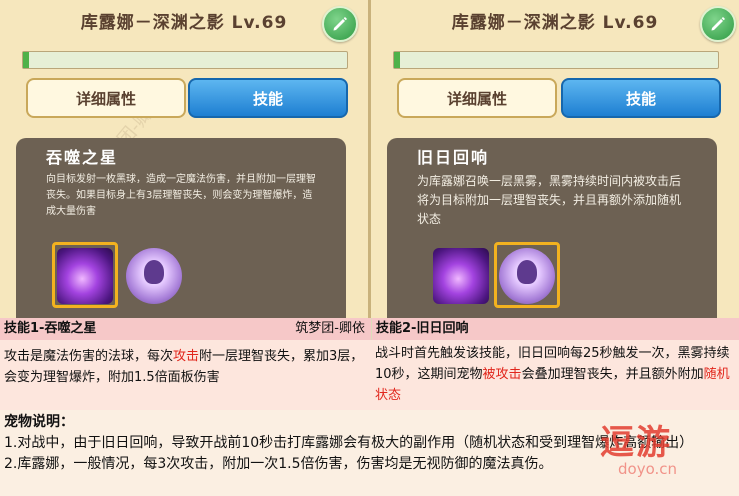  What do you see at coordinates (612, 374) in the screenshot?
I see `text: 会叠加理智丧失，并且额外附加` at bounding box center [612, 374].